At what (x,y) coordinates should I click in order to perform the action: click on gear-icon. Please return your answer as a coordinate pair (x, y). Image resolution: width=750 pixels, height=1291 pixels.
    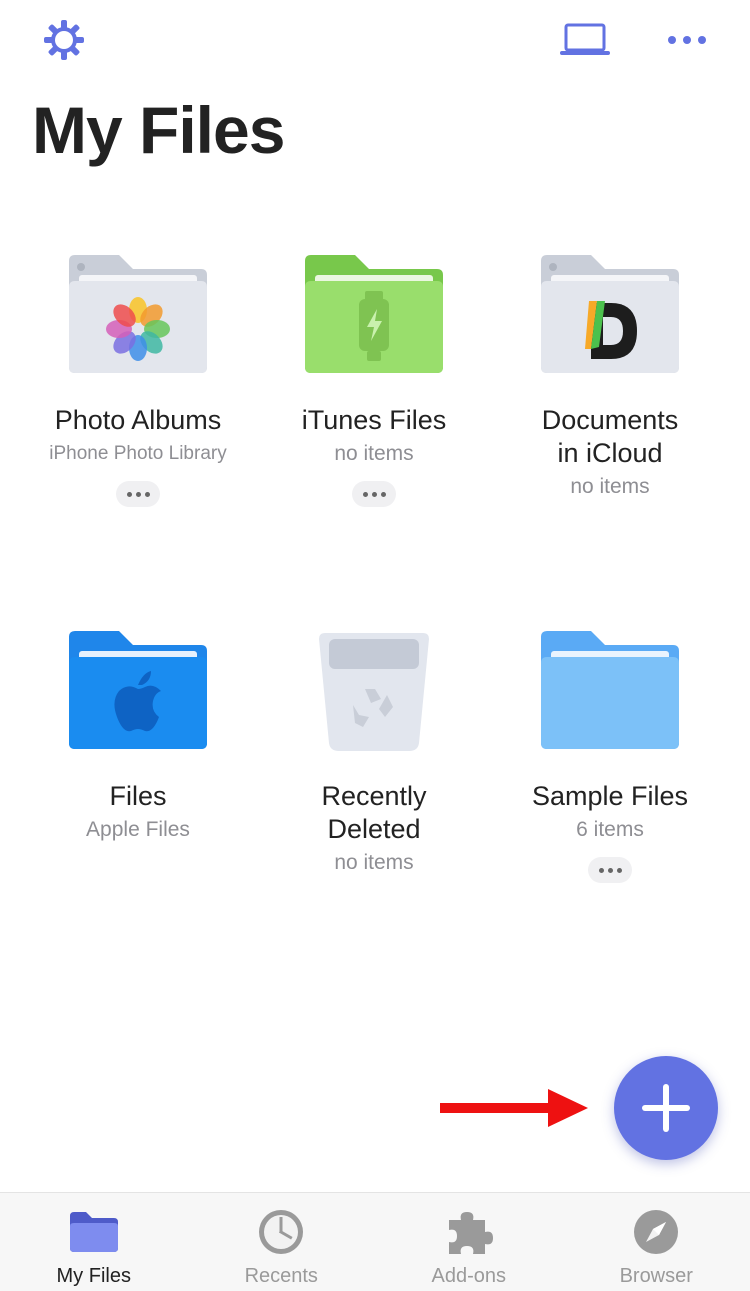
    Looking at the image, I should click on (64, 40).